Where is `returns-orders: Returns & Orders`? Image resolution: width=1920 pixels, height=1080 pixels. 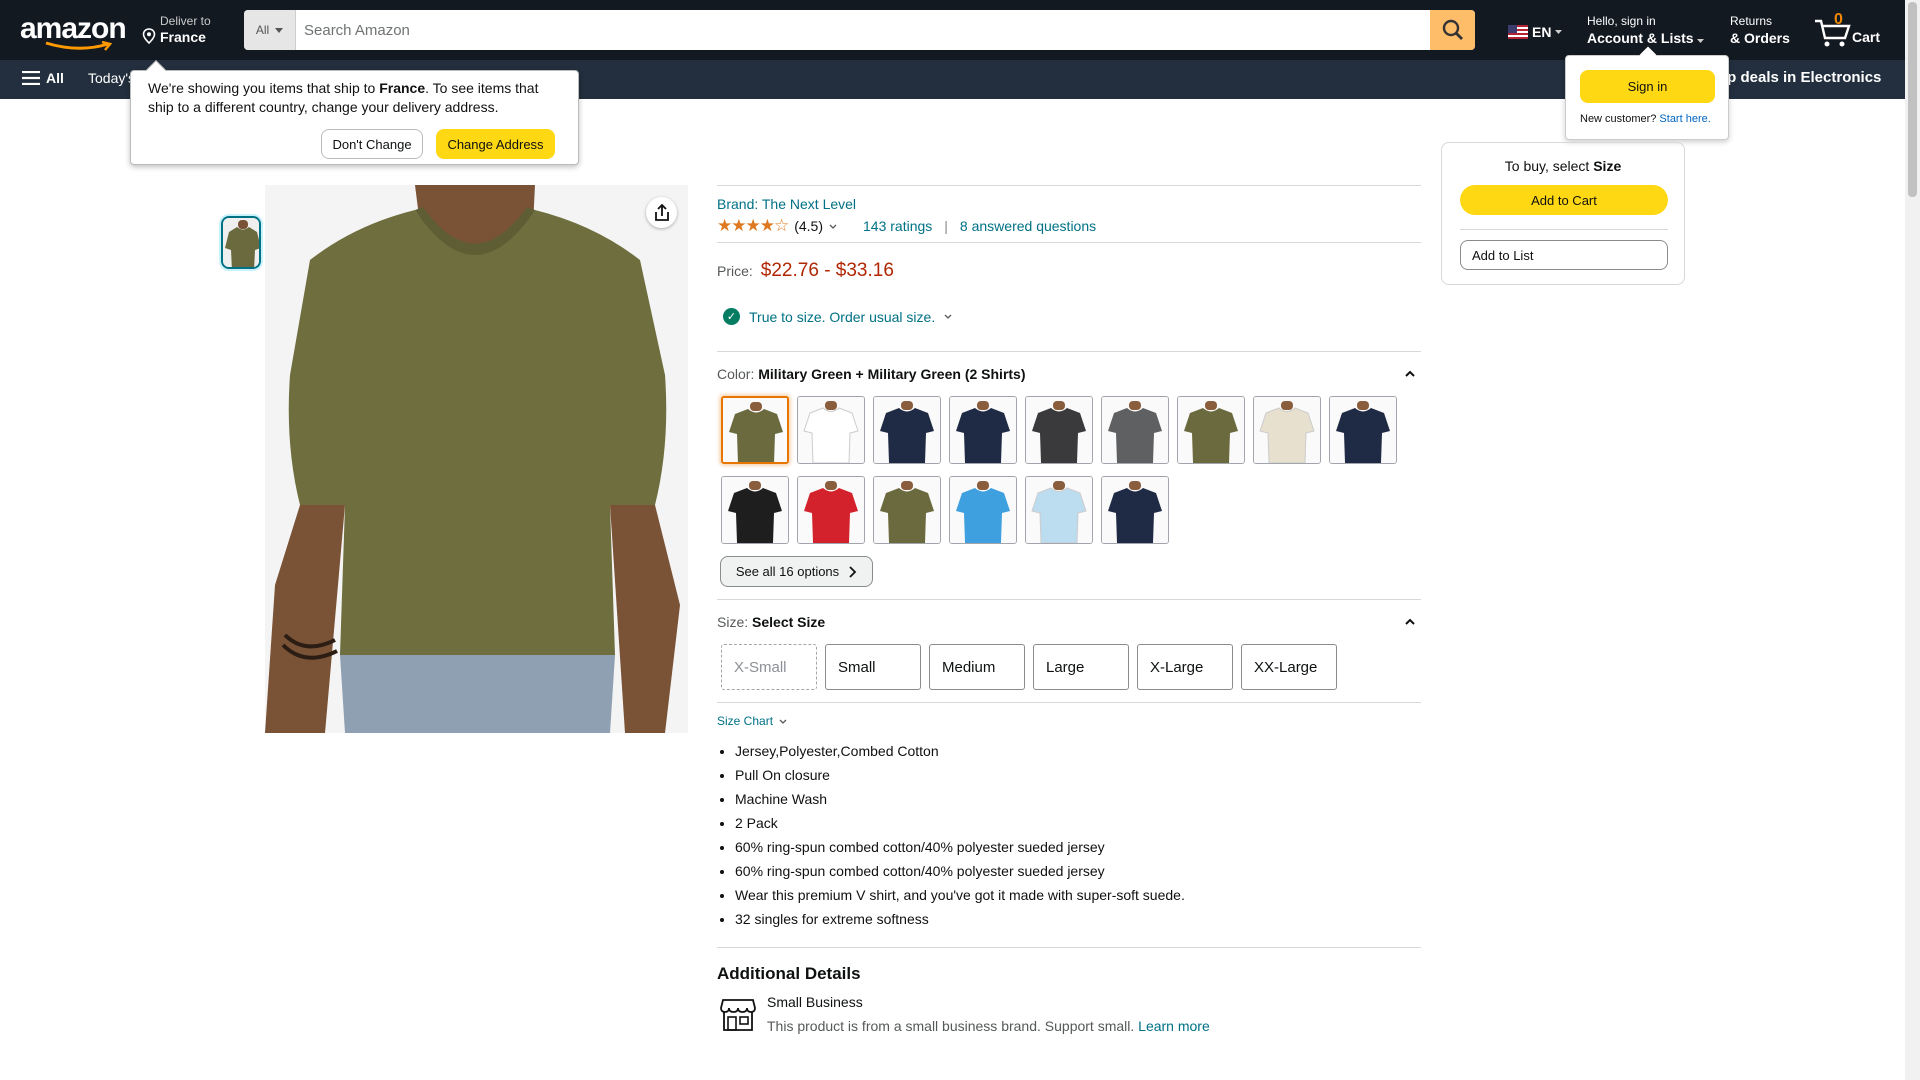
returns-orders: Returns & Orders is located at coordinates (1760, 30).